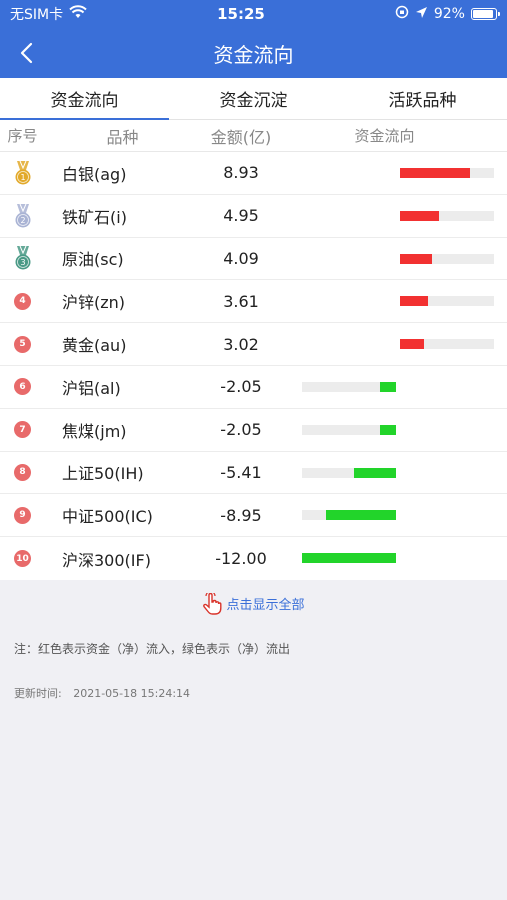 This screenshot has height=900, width=507. I want to click on svg-text: 2, so click(22, 220).